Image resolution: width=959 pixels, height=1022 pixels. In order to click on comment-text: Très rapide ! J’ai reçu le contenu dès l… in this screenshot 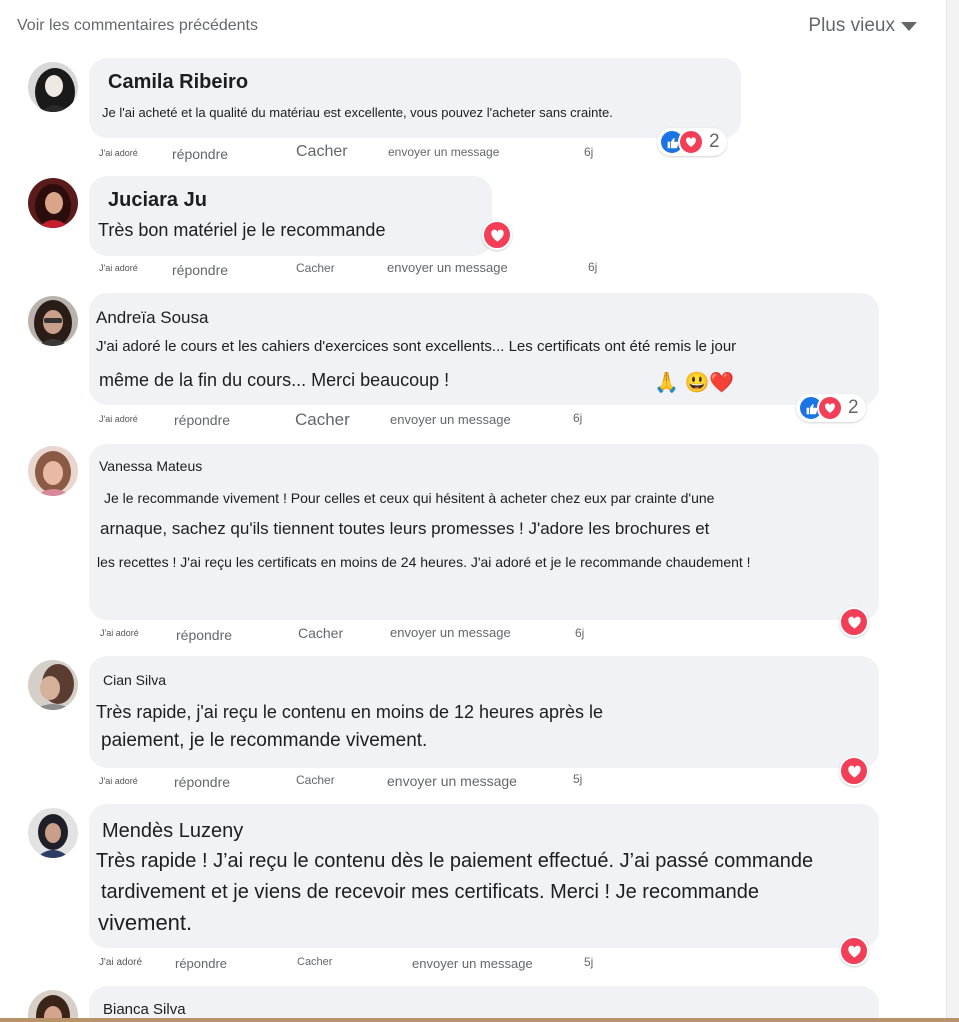, I will do `click(455, 861)`.